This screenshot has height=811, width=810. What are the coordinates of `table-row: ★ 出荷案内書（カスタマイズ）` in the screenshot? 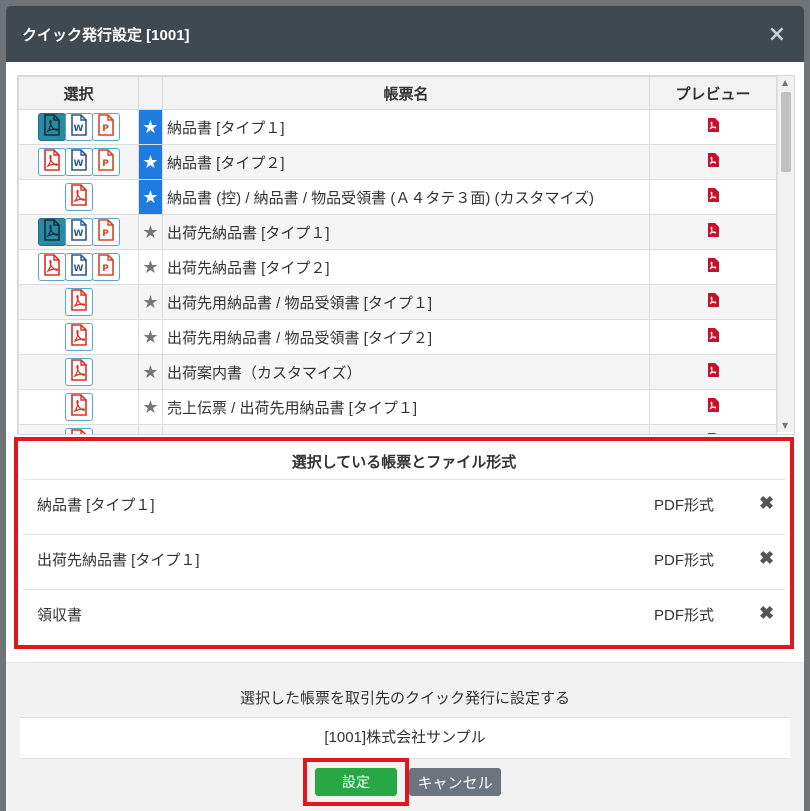 It's located at (397, 372).